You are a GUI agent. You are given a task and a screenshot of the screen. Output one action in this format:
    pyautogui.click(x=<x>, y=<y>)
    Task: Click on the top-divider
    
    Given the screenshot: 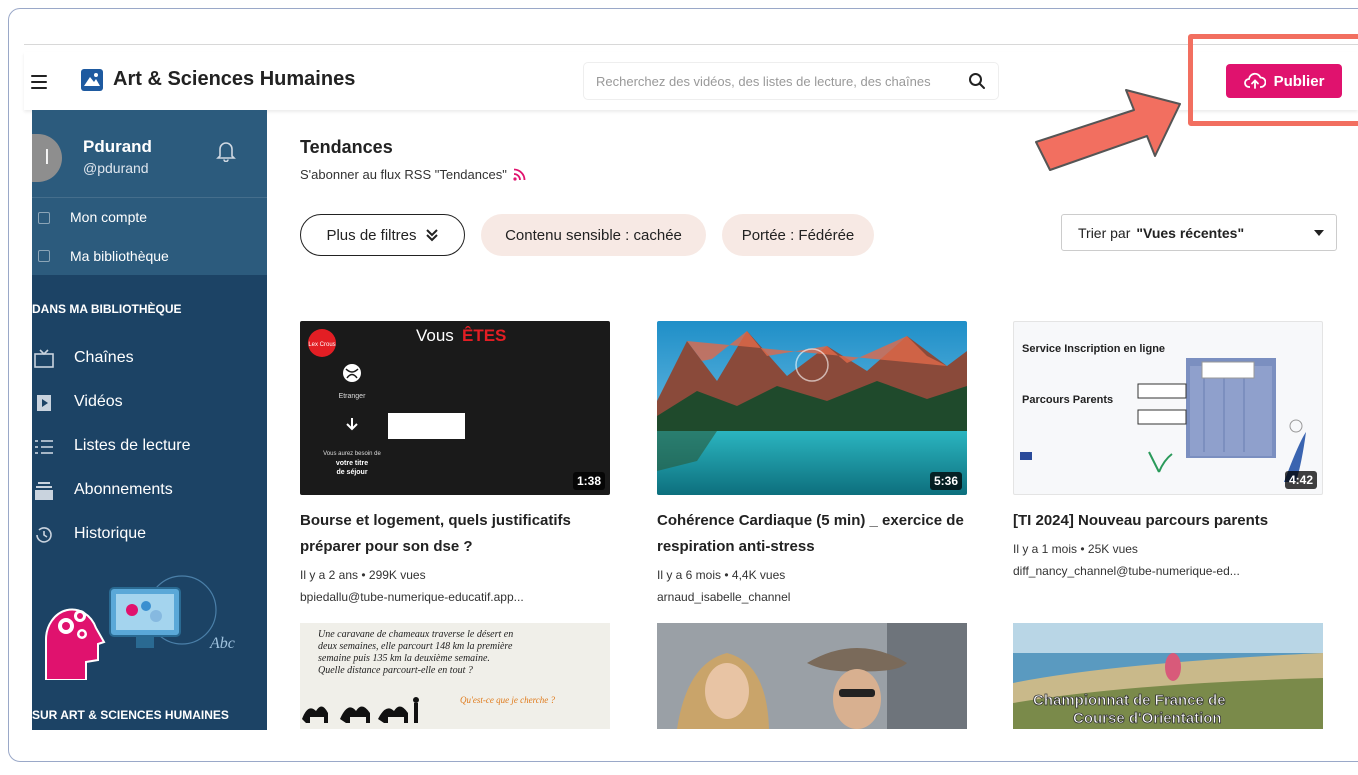 What is the action you would take?
    pyautogui.click(x=691, y=44)
    